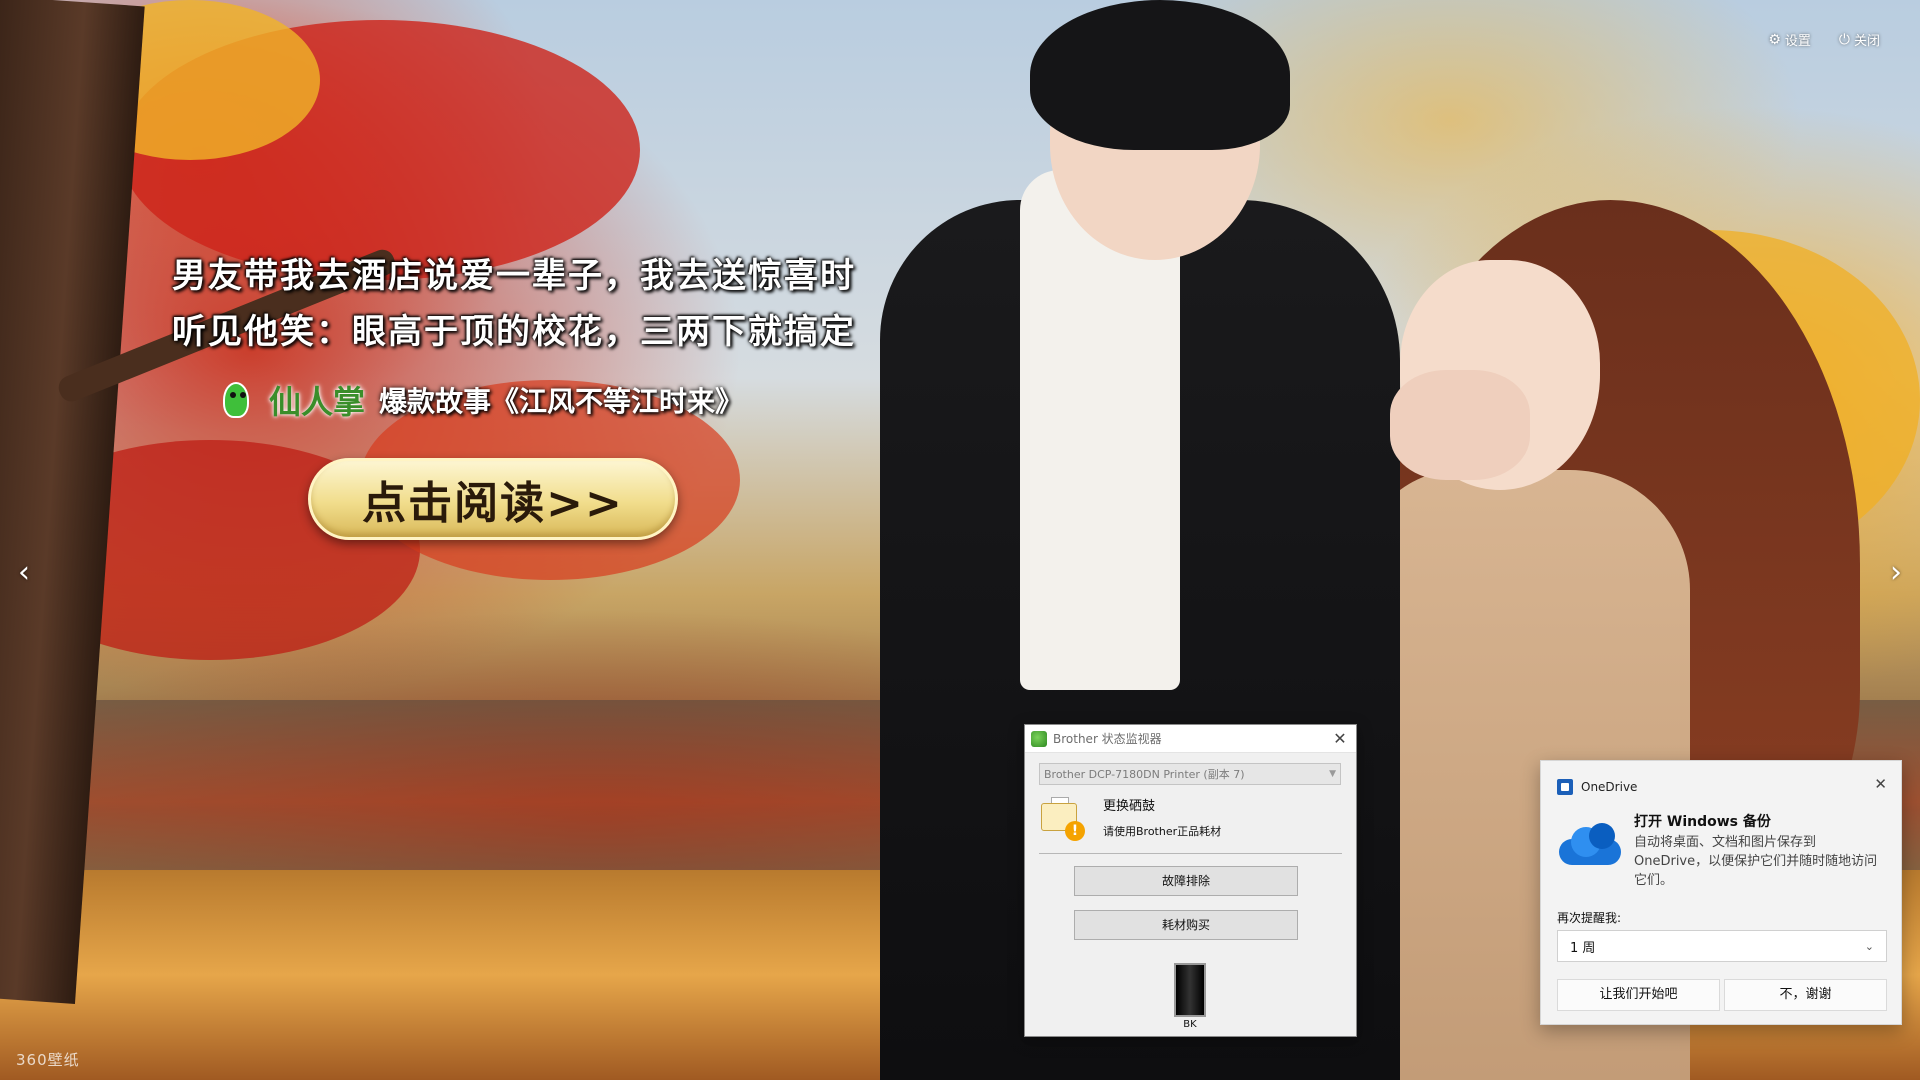 This screenshot has width=1920, height=1080. I want to click on prev-wallpaper-arrow: ‹, so click(24, 572).